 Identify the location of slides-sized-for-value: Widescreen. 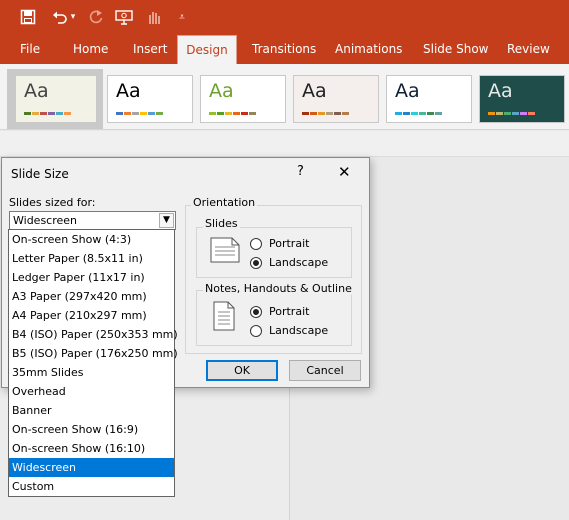
(45, 220).